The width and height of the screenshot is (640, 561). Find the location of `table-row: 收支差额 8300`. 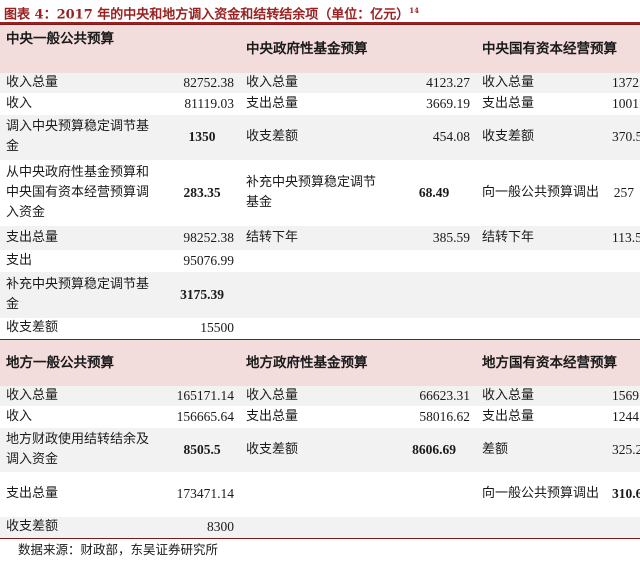

table-row: 收支差额 8300 is located at coordinates (320, 527).